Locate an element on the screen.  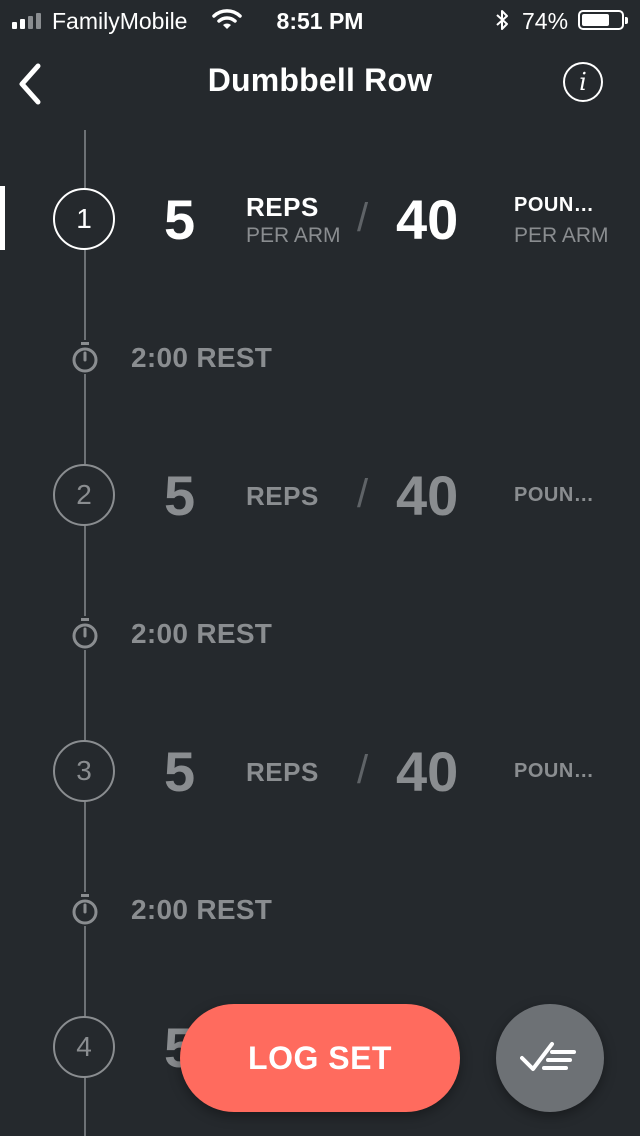
set-number-badge: 4 is located at coordinates (84, 1047).